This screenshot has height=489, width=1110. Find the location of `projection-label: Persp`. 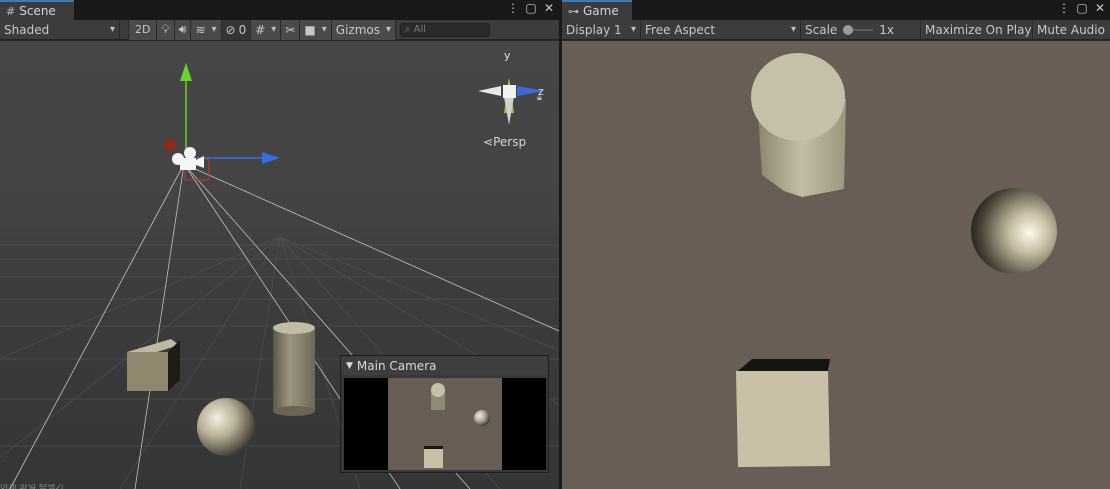

projection-label: Persp is located at coordinates (510, 142).